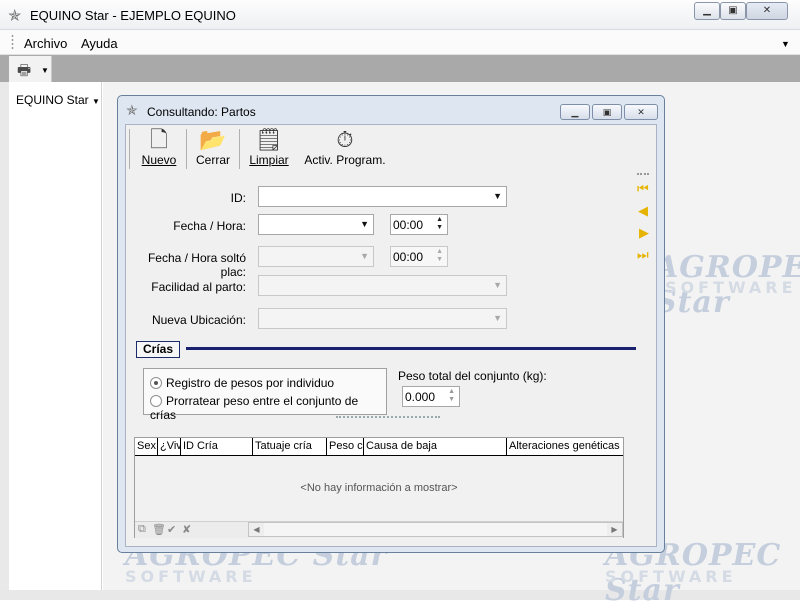 The image size is (800, 608). I want to click on previous-record-icon: ◀, so click(643, 211).